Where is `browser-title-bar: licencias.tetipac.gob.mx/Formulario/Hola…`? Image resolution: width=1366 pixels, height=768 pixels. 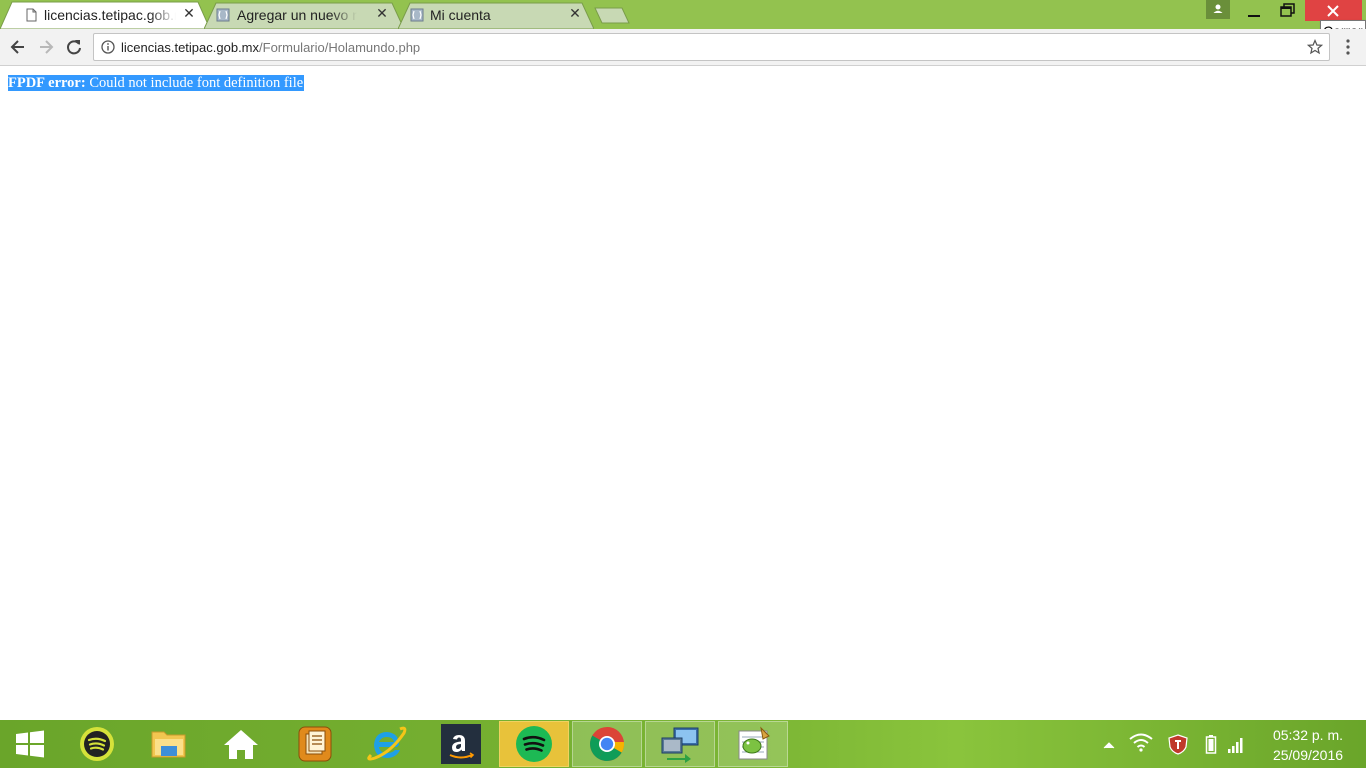
browser-title-bar: licencias.tetipac.gob.mx/Formulario/Hola… is located at coordinates (683, 14).